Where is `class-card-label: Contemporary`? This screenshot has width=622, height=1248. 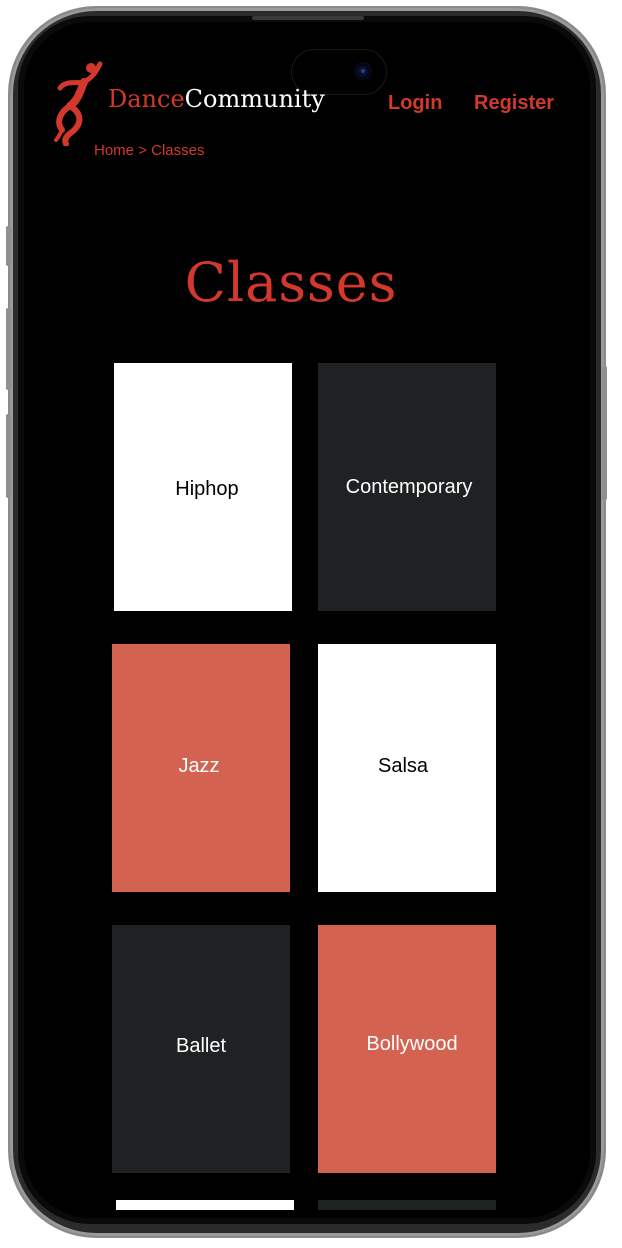 class-card-label: Contemporary is located at coordinates (409, 487).